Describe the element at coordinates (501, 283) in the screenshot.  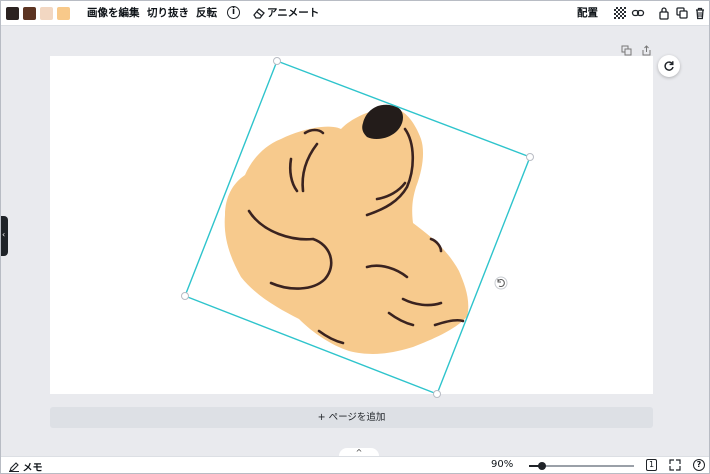
I see `rotate-handle-icon` at that location.